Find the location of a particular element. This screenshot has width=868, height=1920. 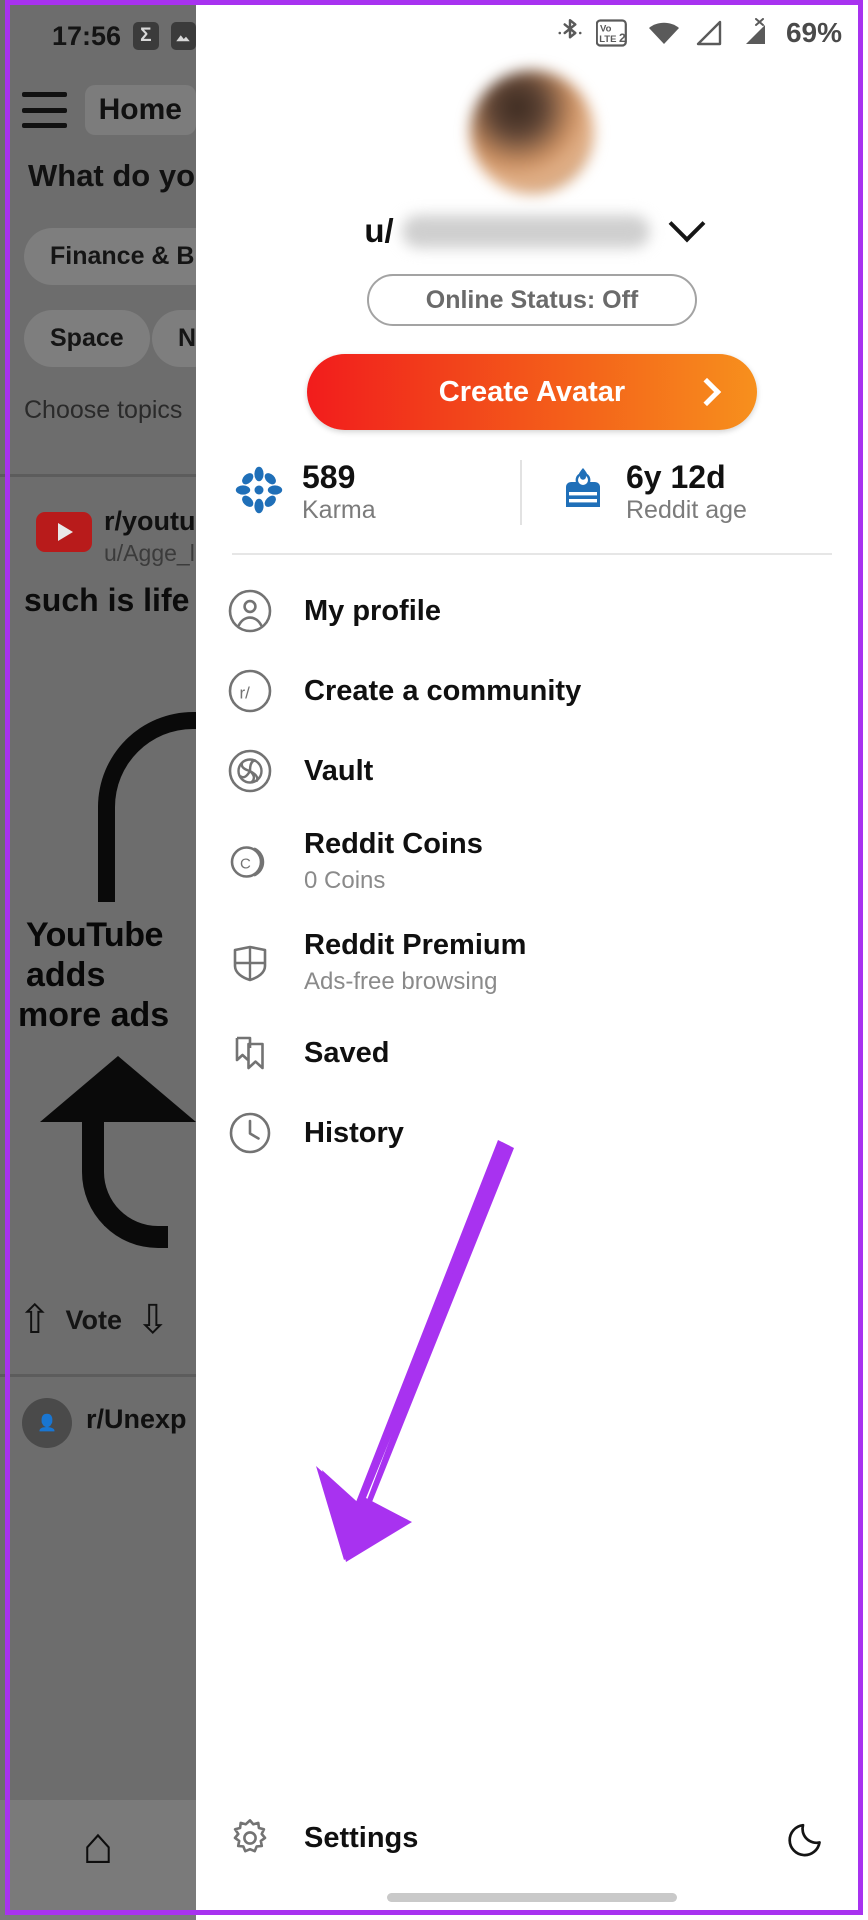

stats-row: 589 Karma 6y 12d Reddit age is located at coordinates (532, 492).